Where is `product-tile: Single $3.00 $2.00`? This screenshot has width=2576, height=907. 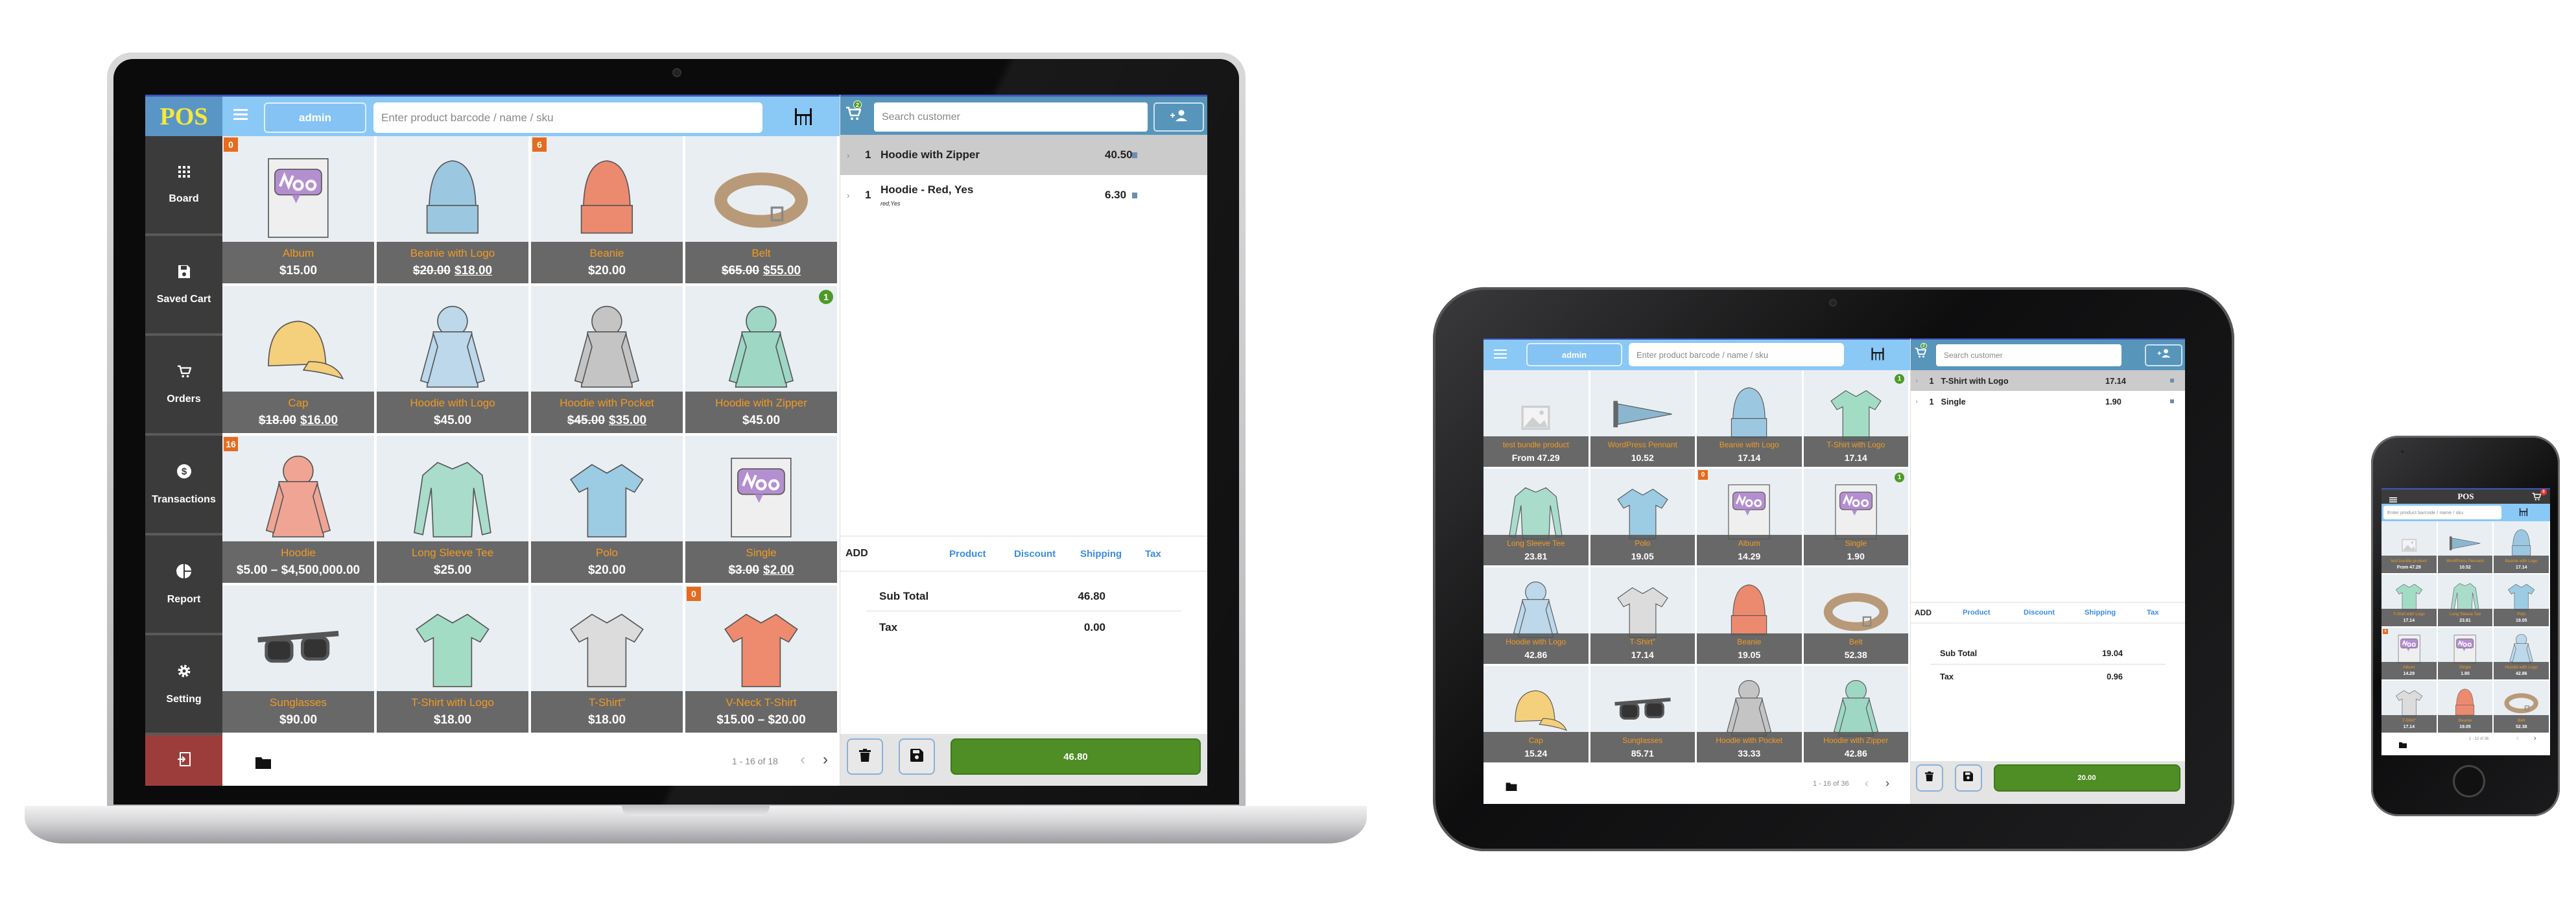 product-tile: Single $3.00 $2.00 is located at coordinates (761, 509).